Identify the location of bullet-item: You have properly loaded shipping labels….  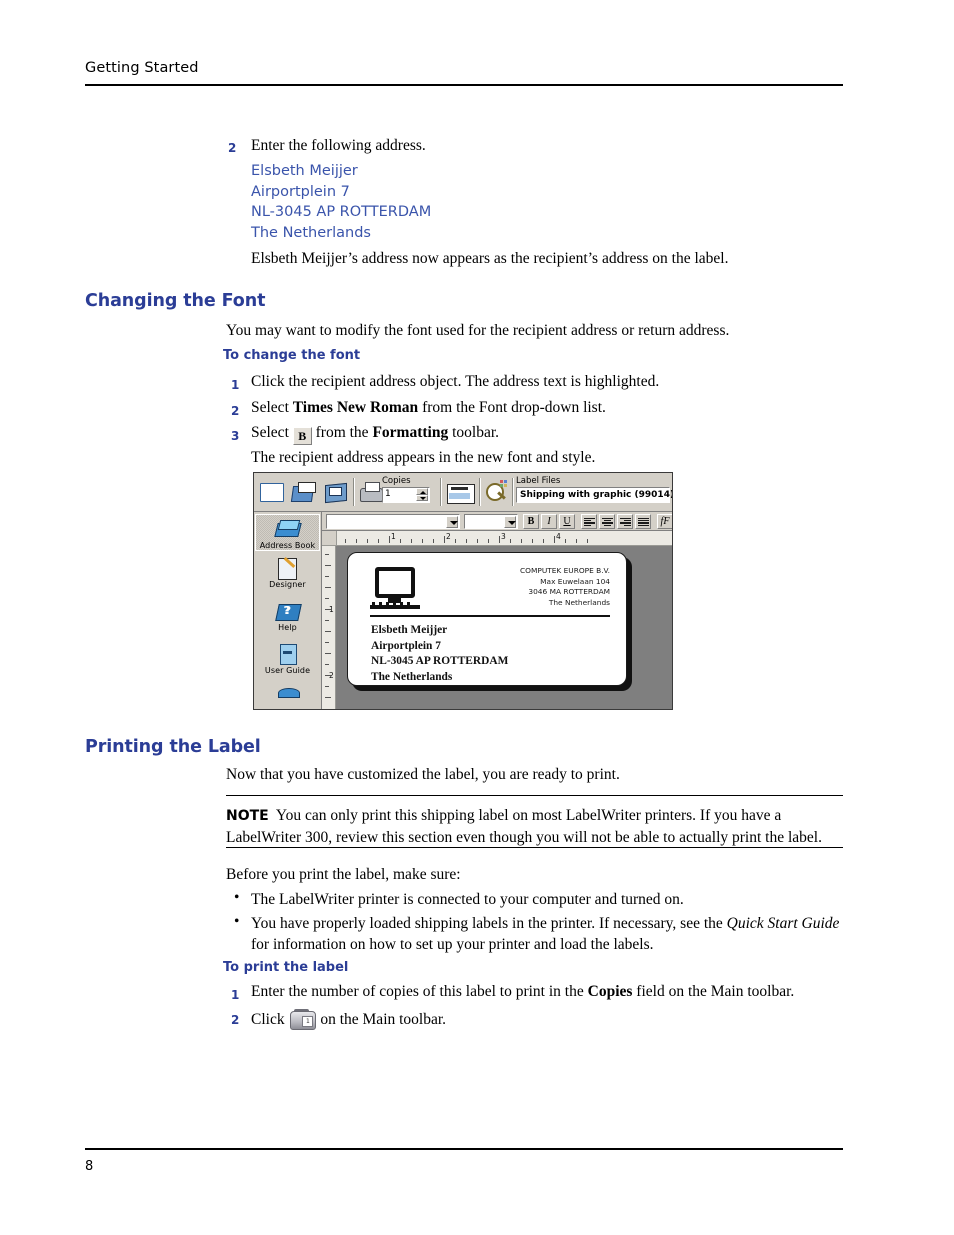
(548, 934).